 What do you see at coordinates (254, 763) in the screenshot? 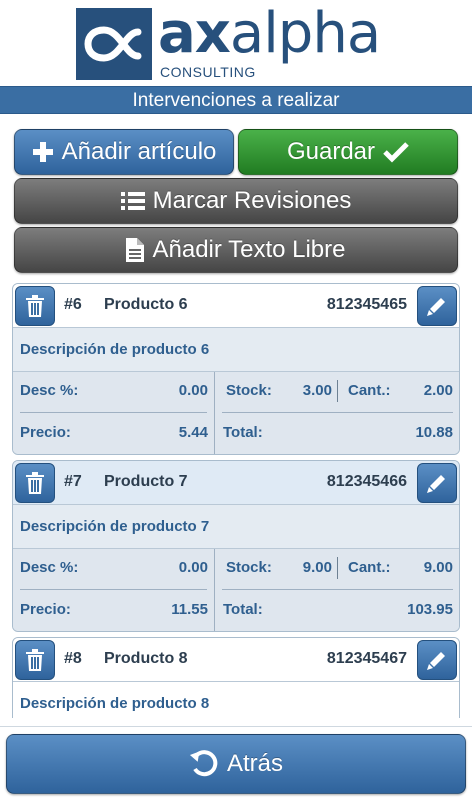
I see `back-label: Atrás` at bounding box center [254, 763].